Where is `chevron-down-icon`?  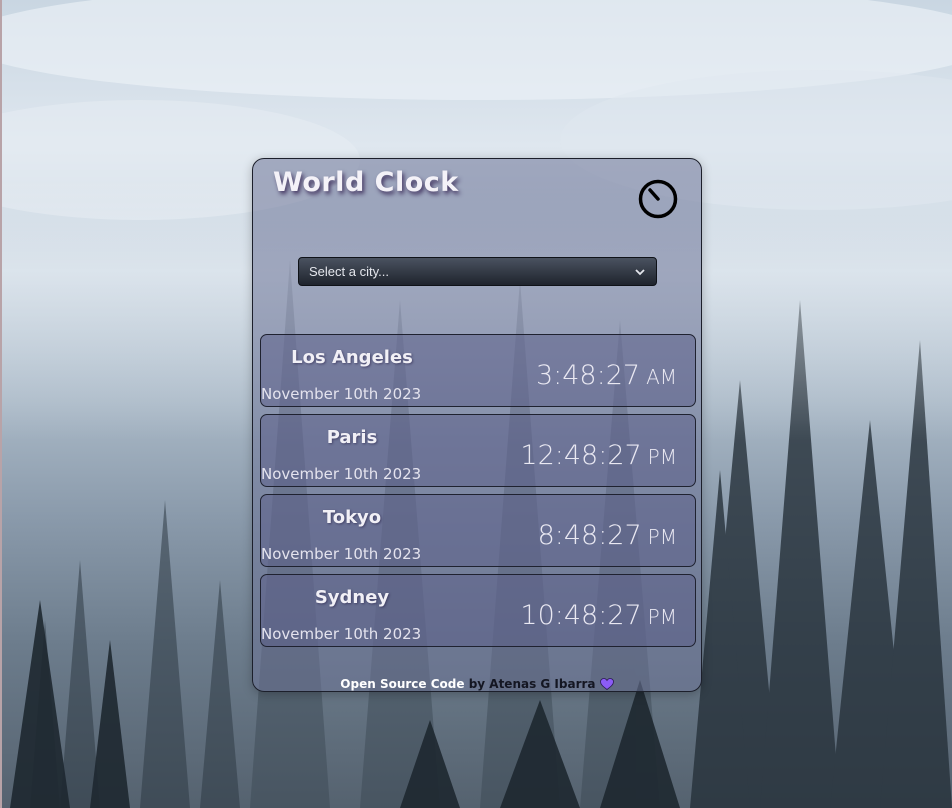
chevron-down-icon is located at coordinates (640, 271).